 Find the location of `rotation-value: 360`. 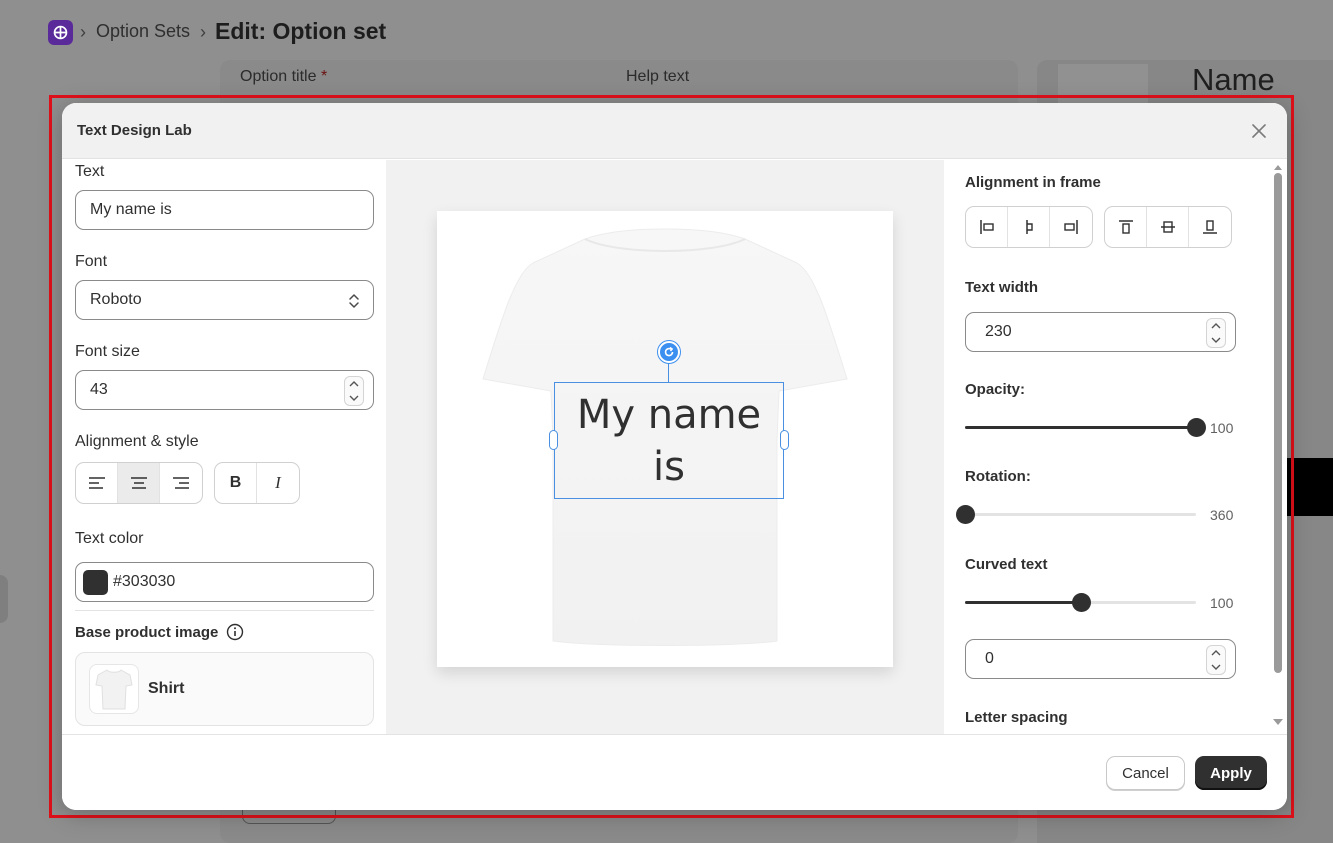

rotation-value: 360 is located at coordinates (1222, 515).